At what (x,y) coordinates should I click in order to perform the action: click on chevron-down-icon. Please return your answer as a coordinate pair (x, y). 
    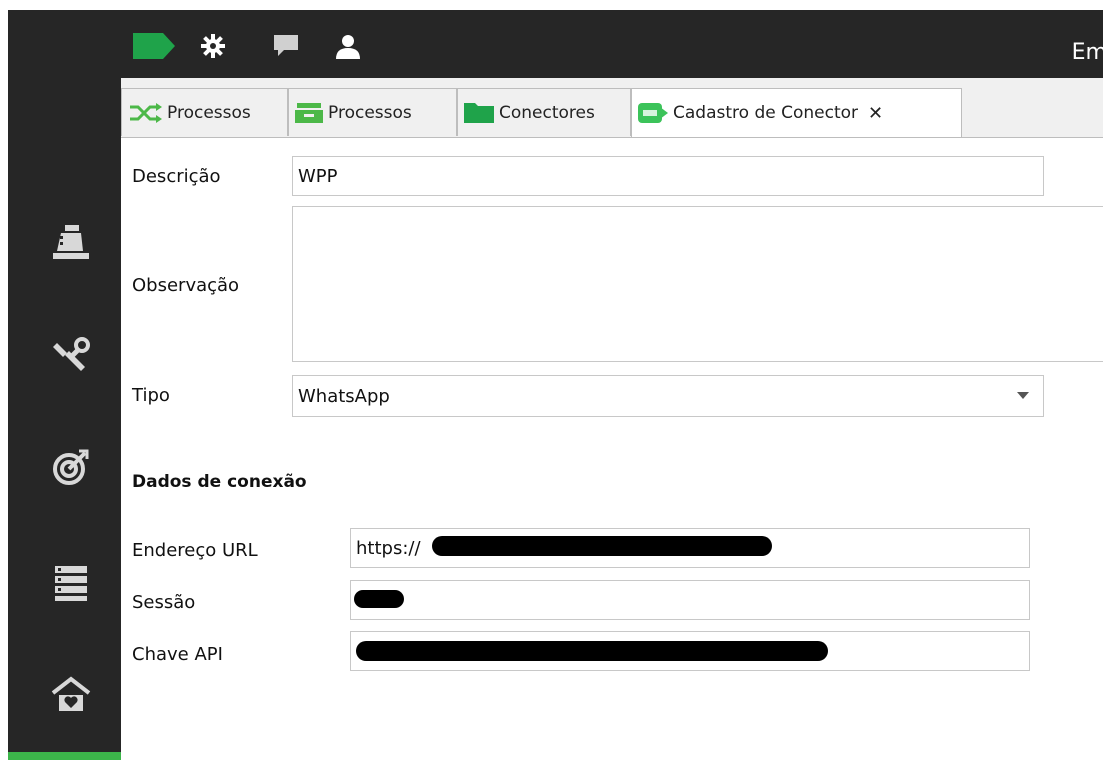
    Looking at the image, I should click on (1023, 395).